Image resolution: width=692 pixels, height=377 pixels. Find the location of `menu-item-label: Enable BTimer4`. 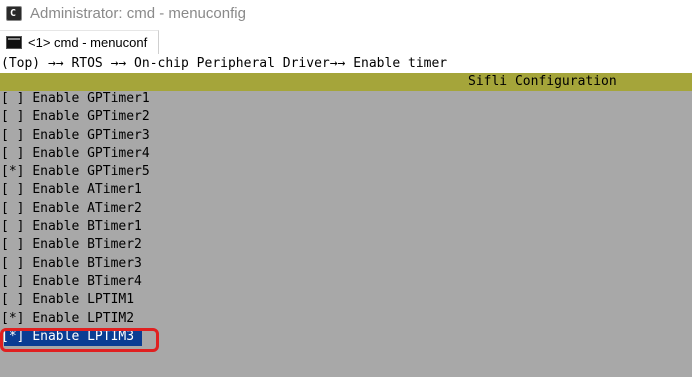

menu-item-label: Enable BTimer4 is located at coordinates (87, 281).